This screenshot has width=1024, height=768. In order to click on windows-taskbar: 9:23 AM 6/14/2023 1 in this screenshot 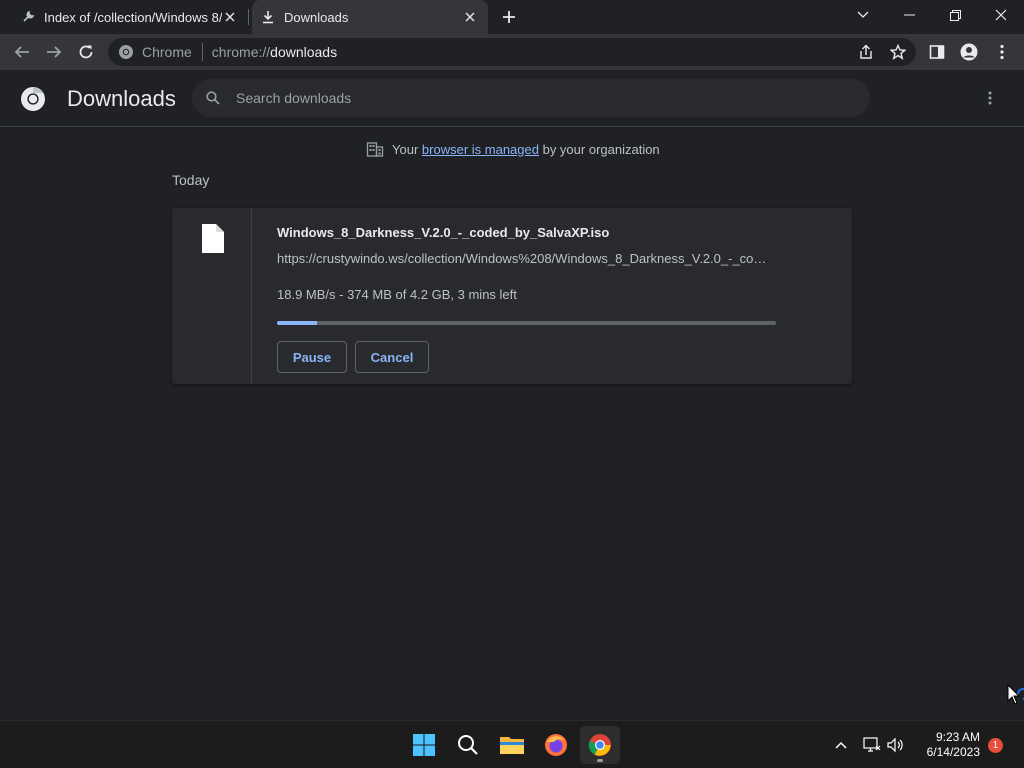, I will do `click(512, 744)`.